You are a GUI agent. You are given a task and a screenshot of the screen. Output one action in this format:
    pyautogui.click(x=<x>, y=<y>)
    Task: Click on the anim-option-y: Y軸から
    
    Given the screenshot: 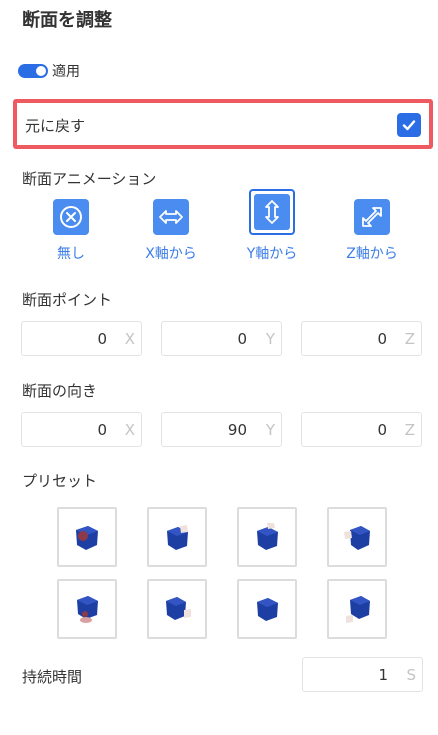 What is the action you would take?
    pyautogui.click(x=272, y=226)
    